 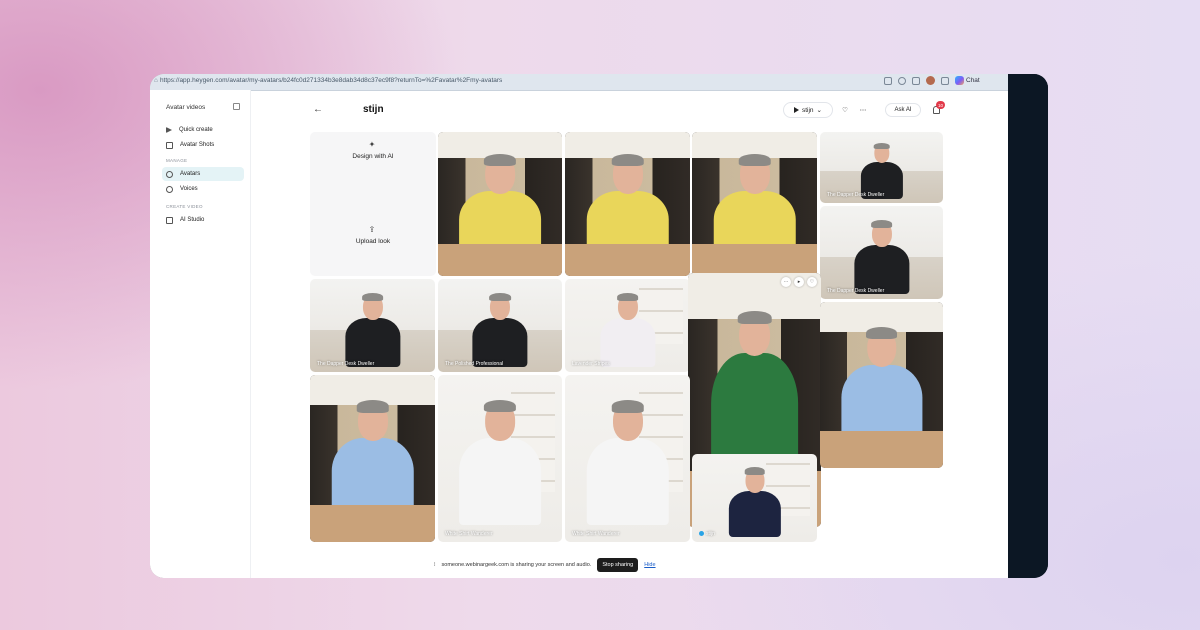 I want to click on tile-hover-actions: ⋯ ▸ ♡, so click(x=799, y=282).